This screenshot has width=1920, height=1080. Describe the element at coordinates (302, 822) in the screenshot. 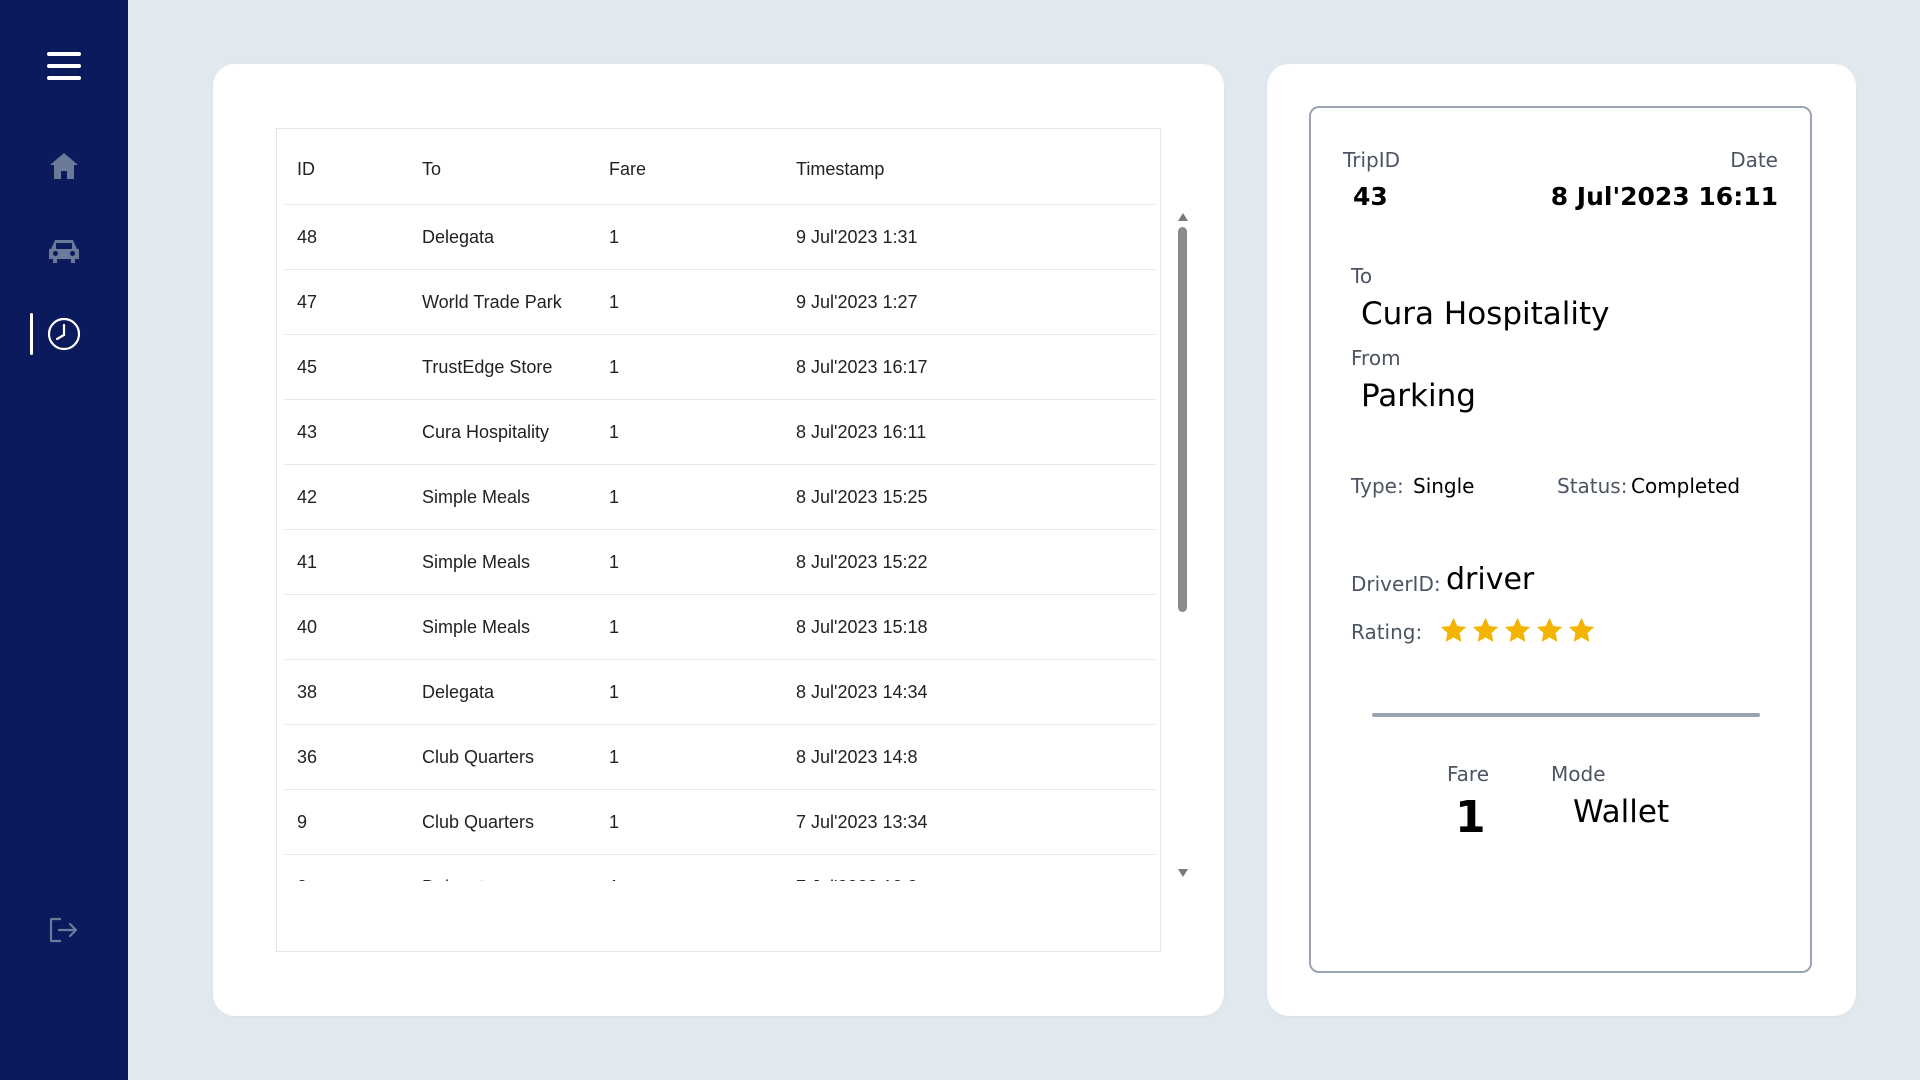

I see `cell-id: 9` at that location.